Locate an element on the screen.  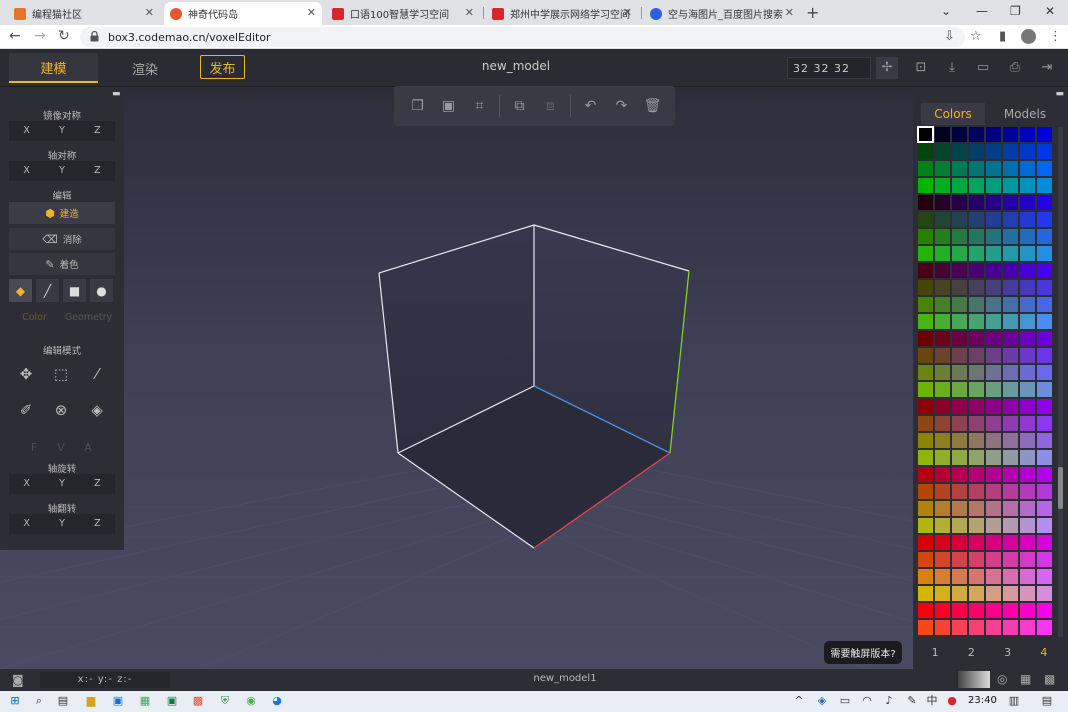
bookmark-star-icon: ☆ is located at coordinates (976, 36).